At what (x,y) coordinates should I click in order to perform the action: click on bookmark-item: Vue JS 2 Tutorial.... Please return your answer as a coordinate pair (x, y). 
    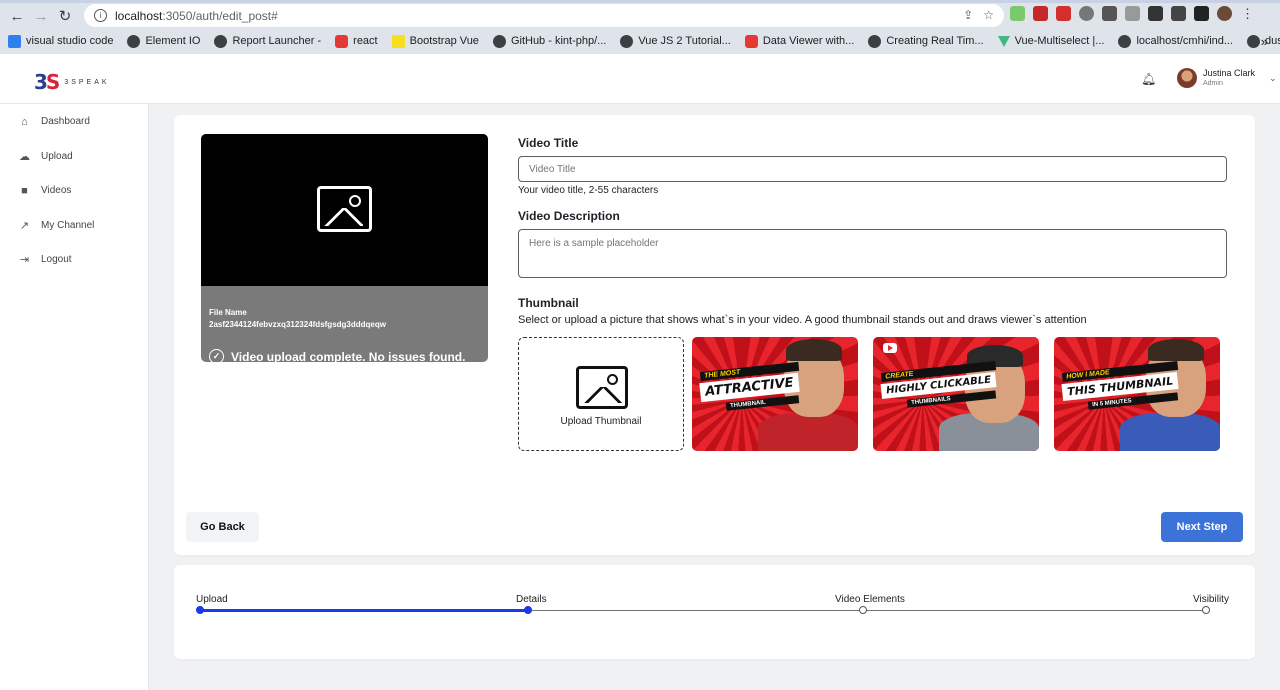
    Looking at the image, I should click on (675, 41).